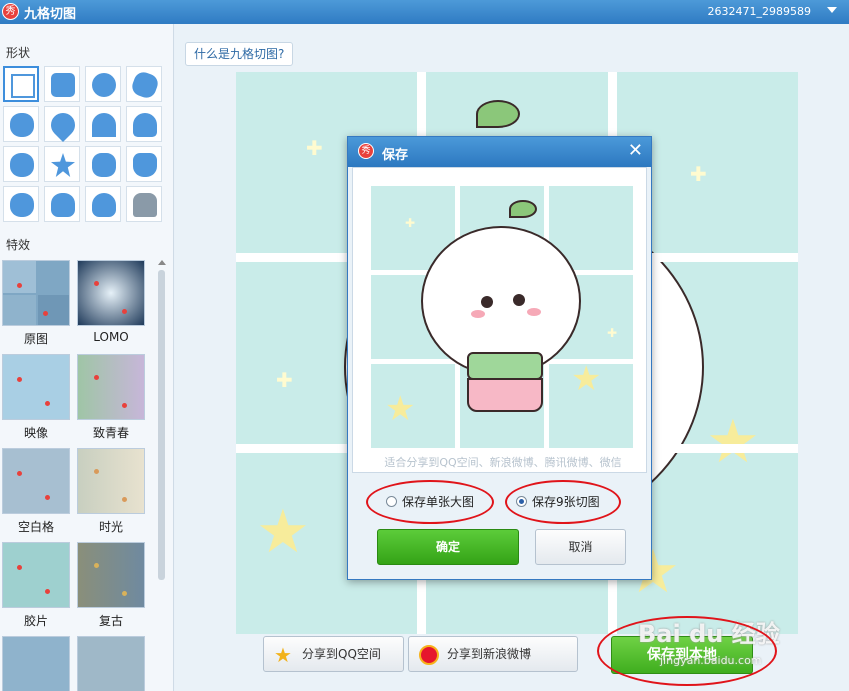  I want to click on mouse-icon, so click(22, 205).